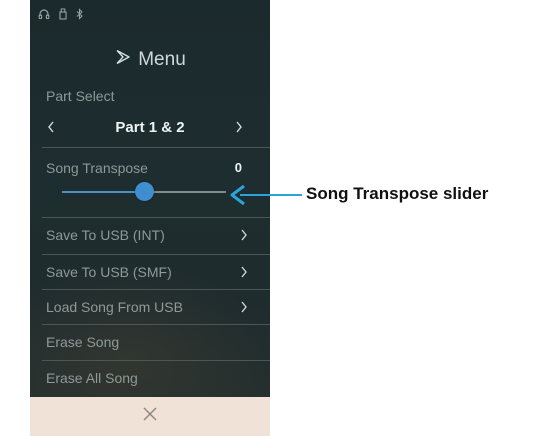 The image size is (538, 436). Describe the element at coordinates (397, 193) in the screenshot. I see `callout-label: Song Transpose slider` at that location.